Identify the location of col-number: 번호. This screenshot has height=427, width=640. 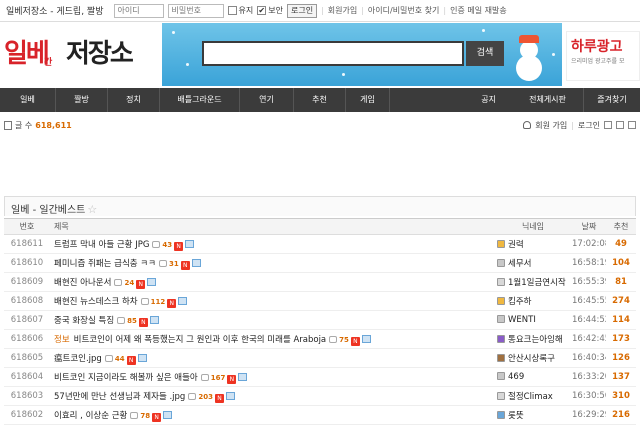
(27, 226).